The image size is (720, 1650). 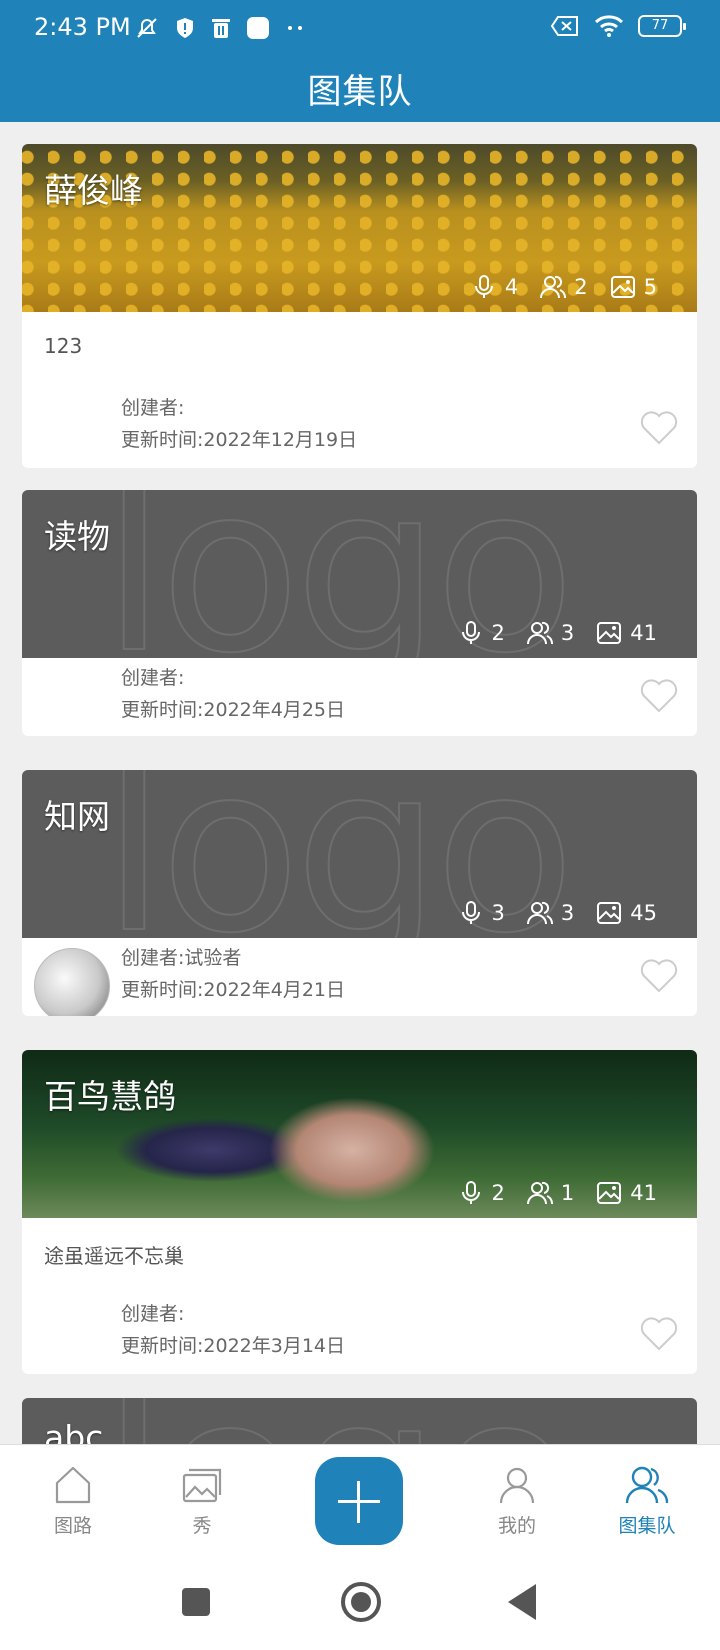 I want to click on album-creator: 创建者:试验者, so click(x=181, y=958).